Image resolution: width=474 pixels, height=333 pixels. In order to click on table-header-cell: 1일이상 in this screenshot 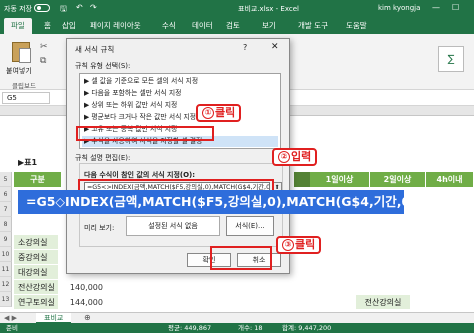, I will do `click(340, 179)`.